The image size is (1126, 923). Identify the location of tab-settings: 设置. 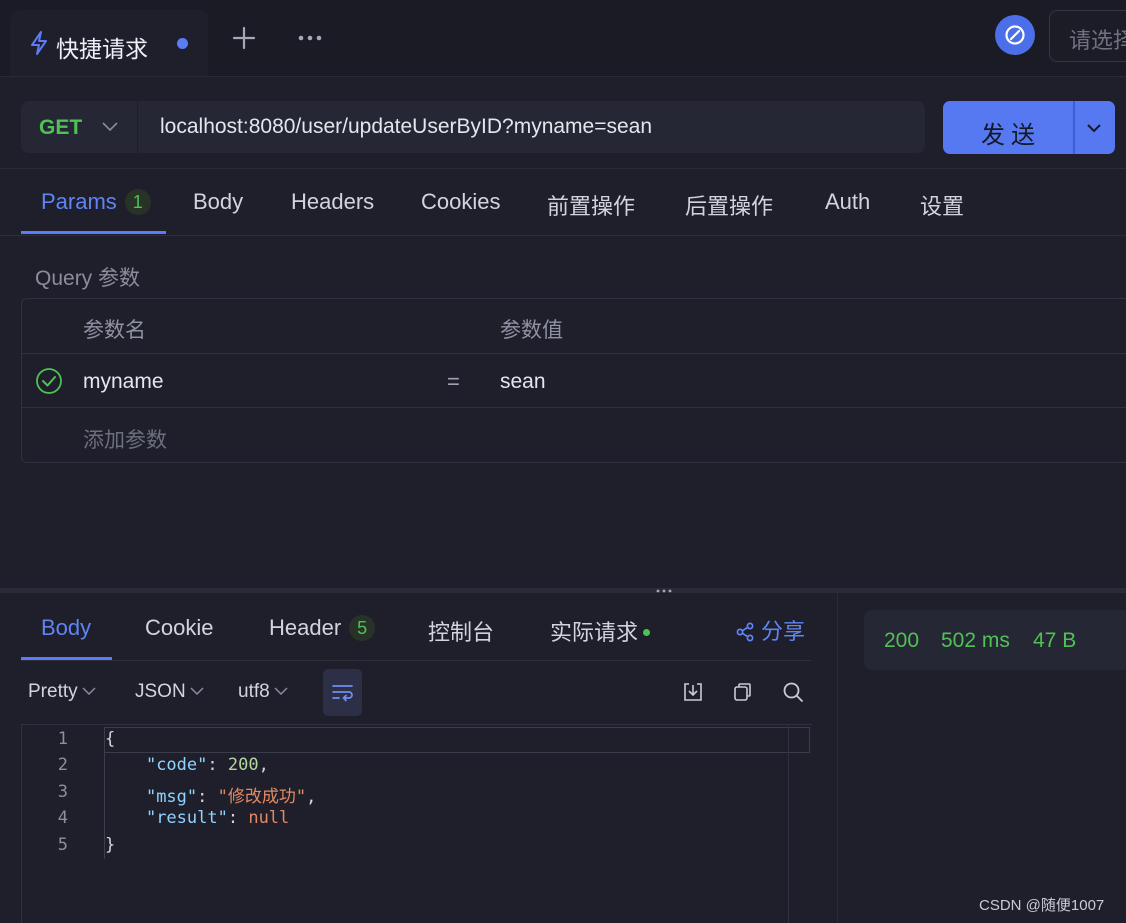
(942, 205).